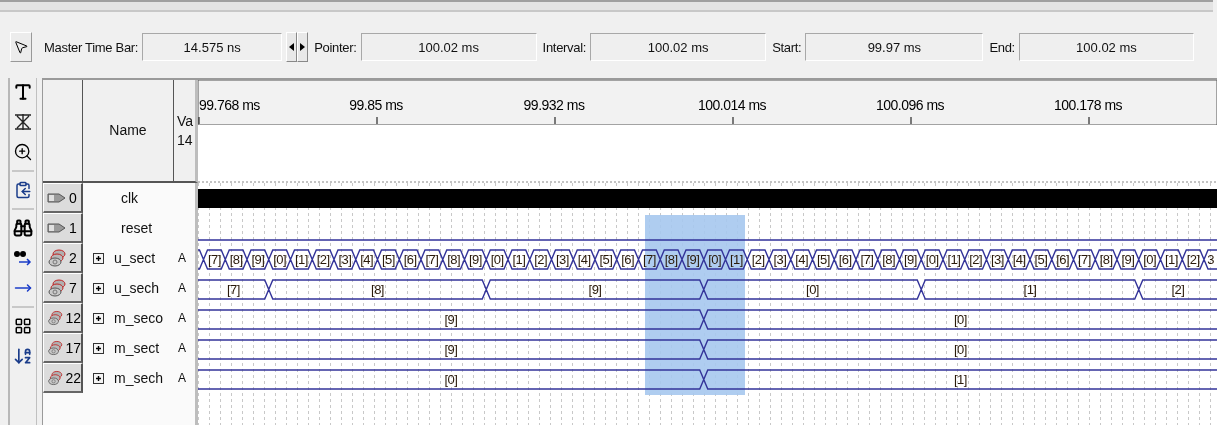 This screenshot has height=425, width=1217. What do you see at coordinates (23, 356) in the screenshot?
I see `sort-icon` at bounding box center [23, 356].